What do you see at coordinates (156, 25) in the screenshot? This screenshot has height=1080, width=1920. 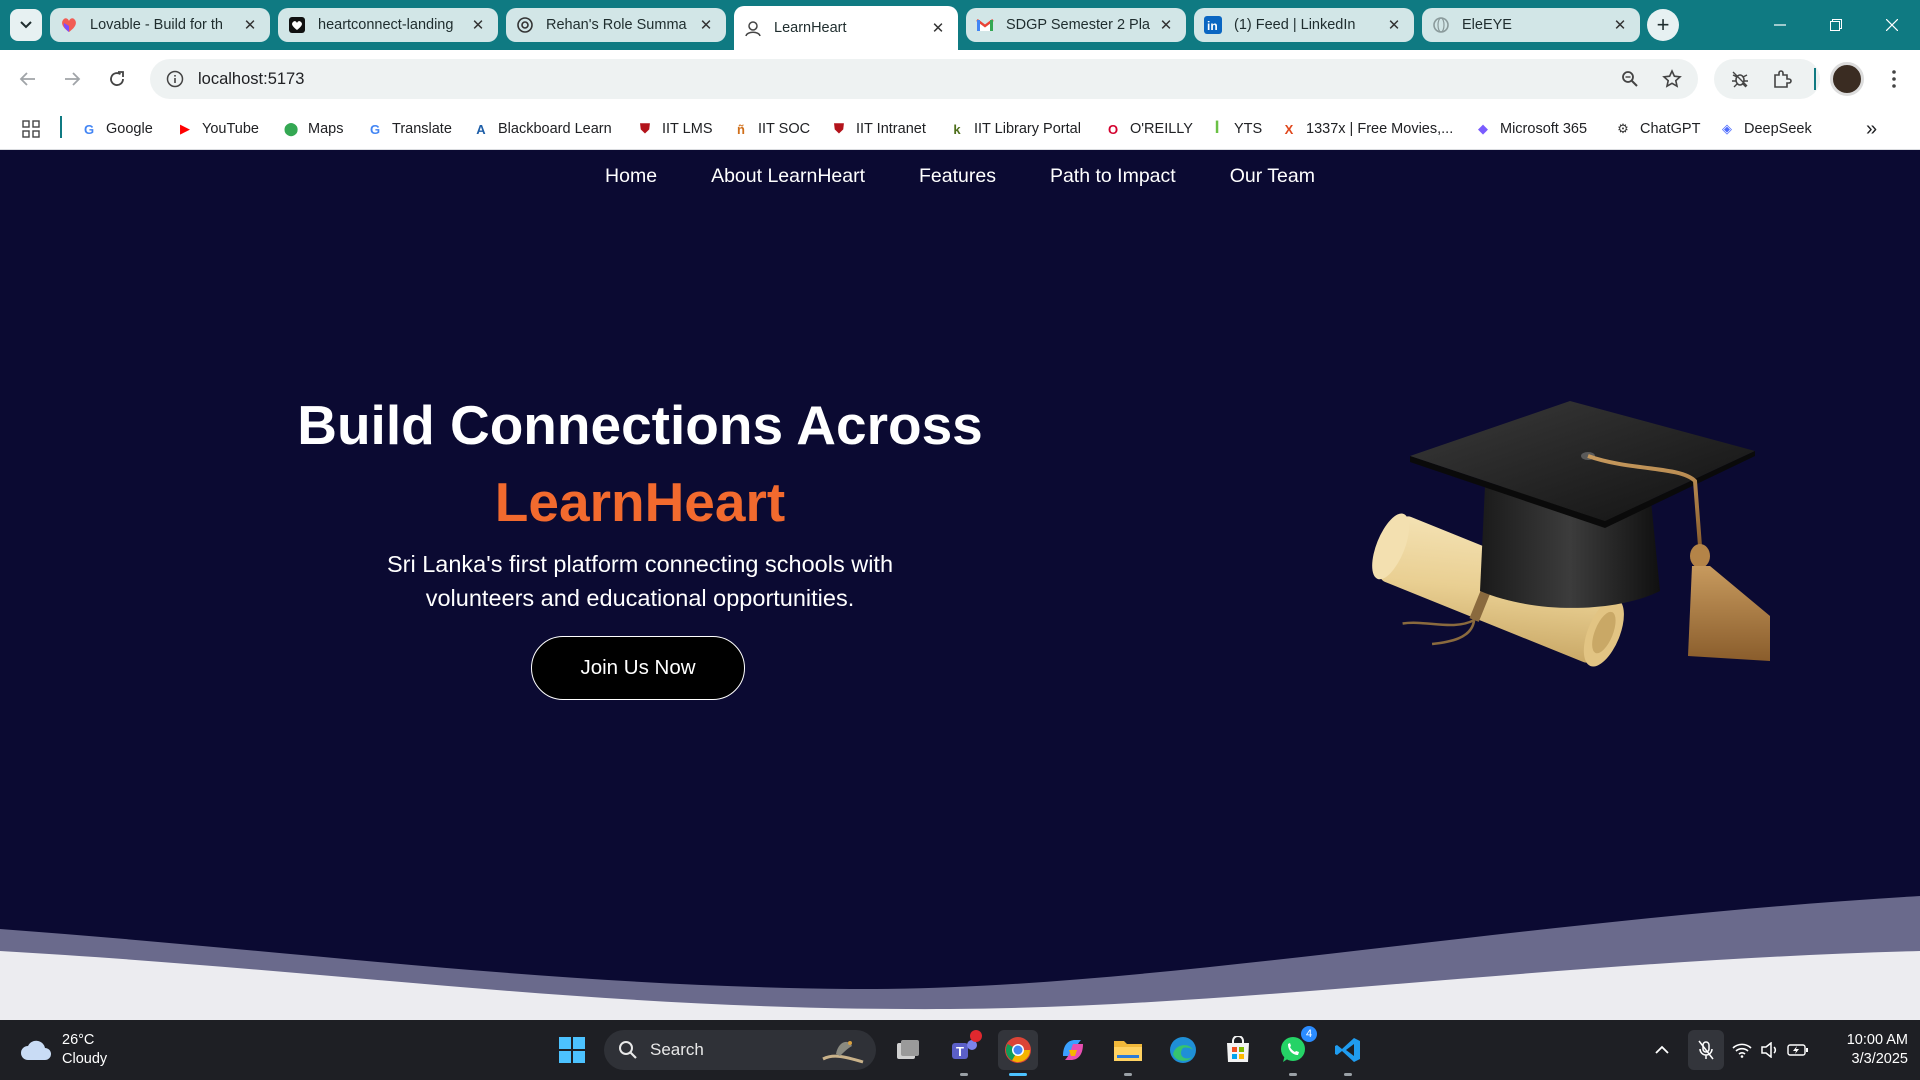 I see `tab-label: Lovable - Build for th` at bounding box center [156, 25].